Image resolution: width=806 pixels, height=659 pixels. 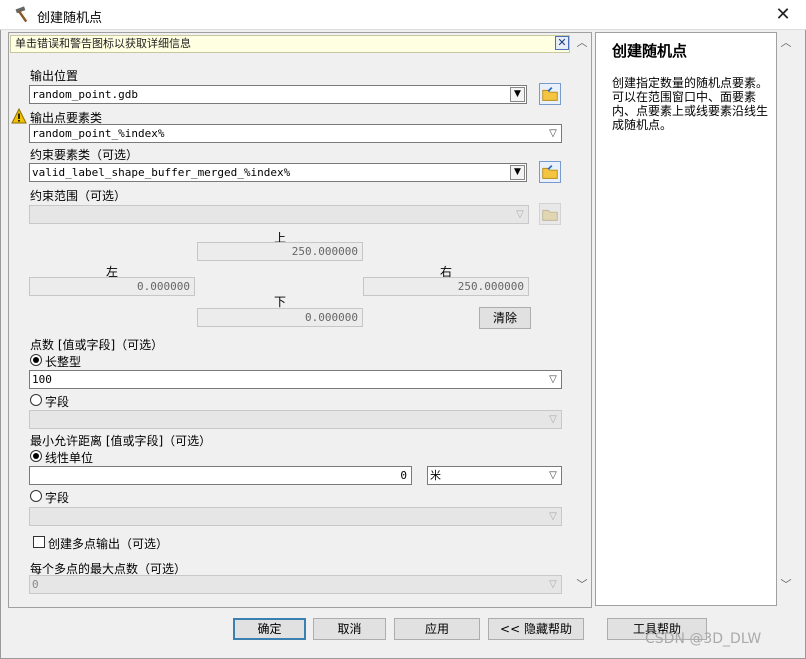 I want to click on cancel-button: 取消, so click(x=349, y=629).